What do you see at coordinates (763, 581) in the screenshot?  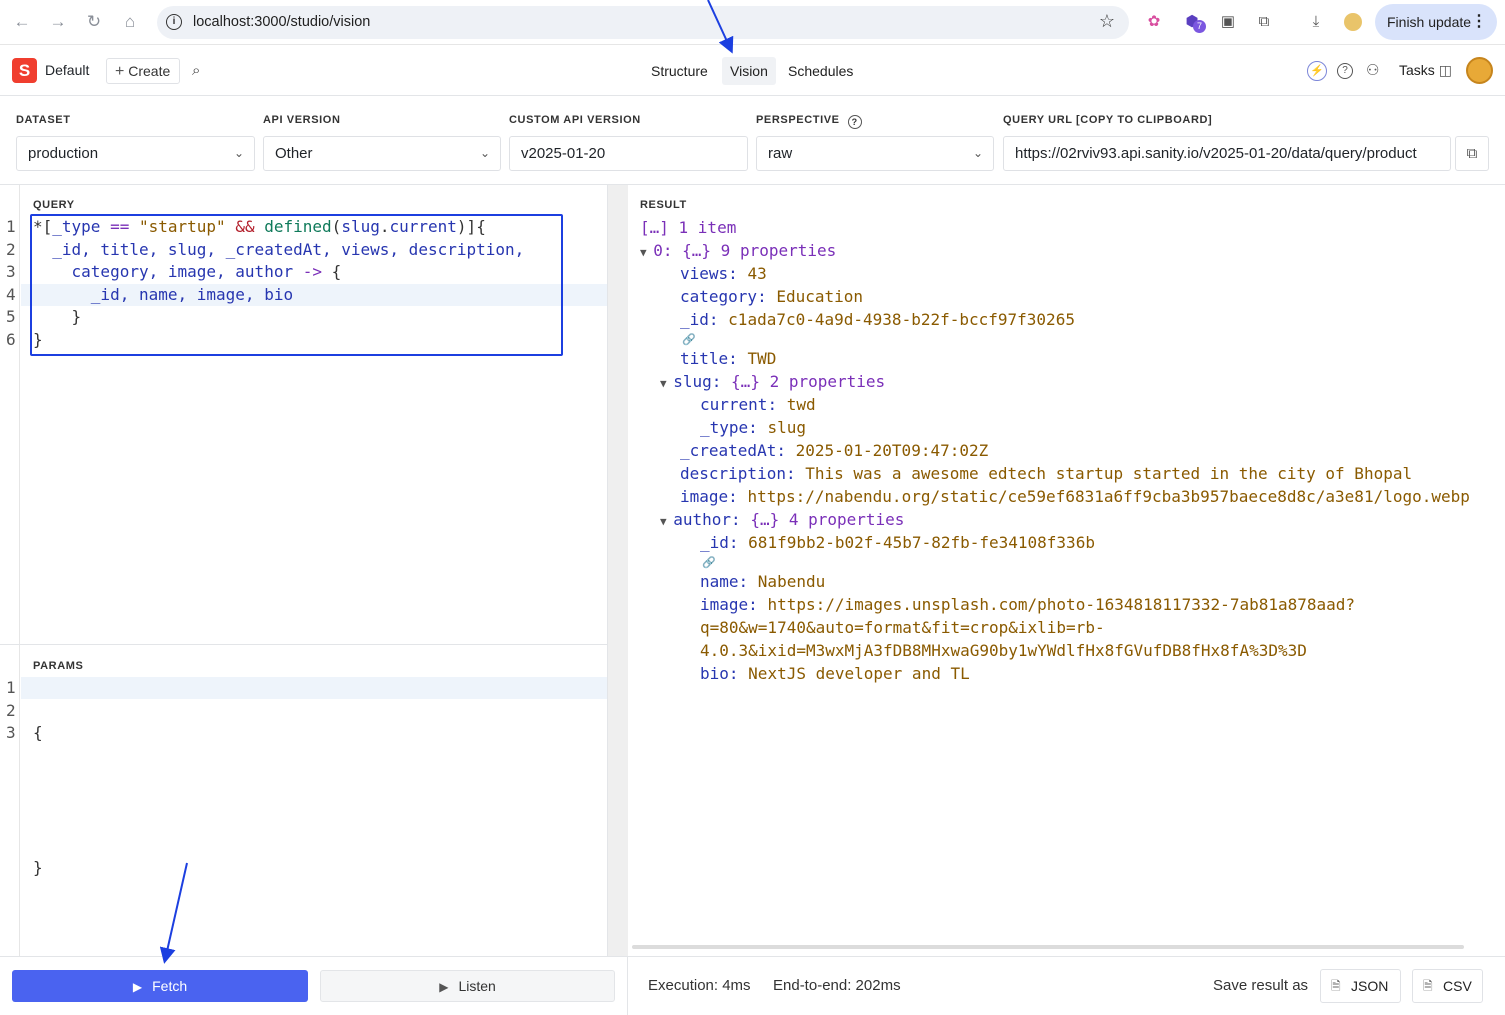 I see `result-field-author-name: name: Nabendu` at bounding box center [763, 581].